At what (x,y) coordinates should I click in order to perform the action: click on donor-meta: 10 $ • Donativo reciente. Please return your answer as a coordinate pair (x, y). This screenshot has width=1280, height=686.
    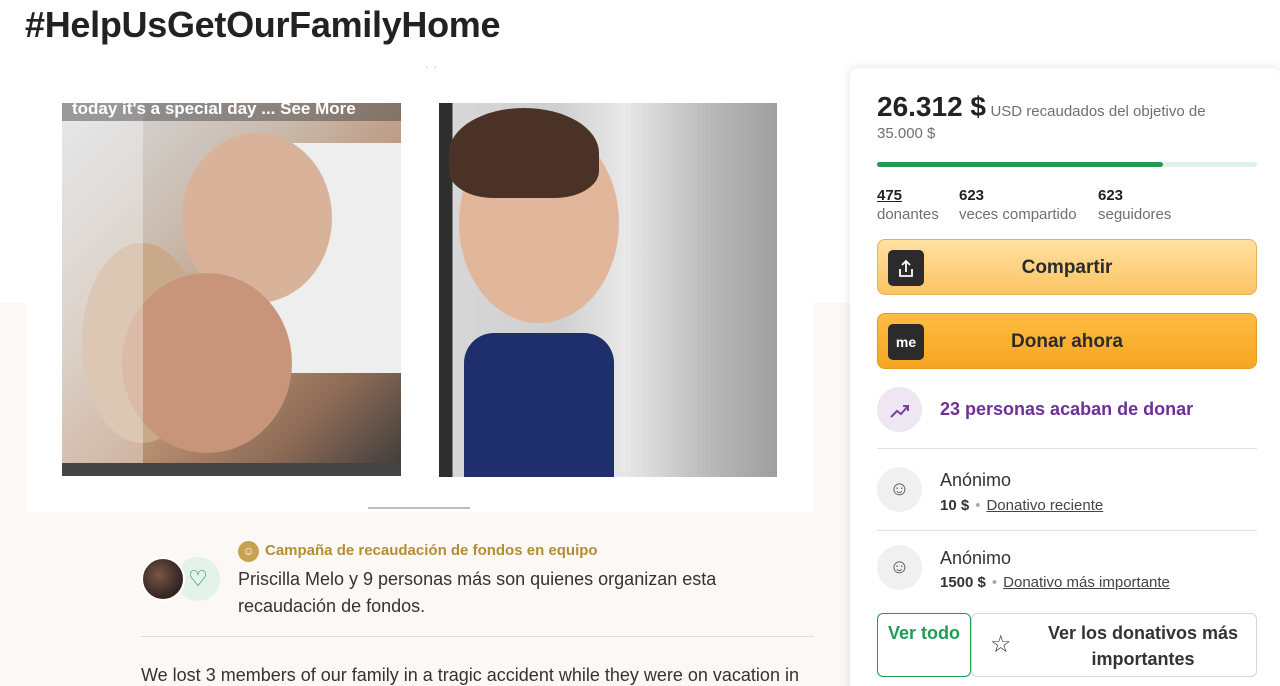
    Looking at the image, I should click on (1022, 505).